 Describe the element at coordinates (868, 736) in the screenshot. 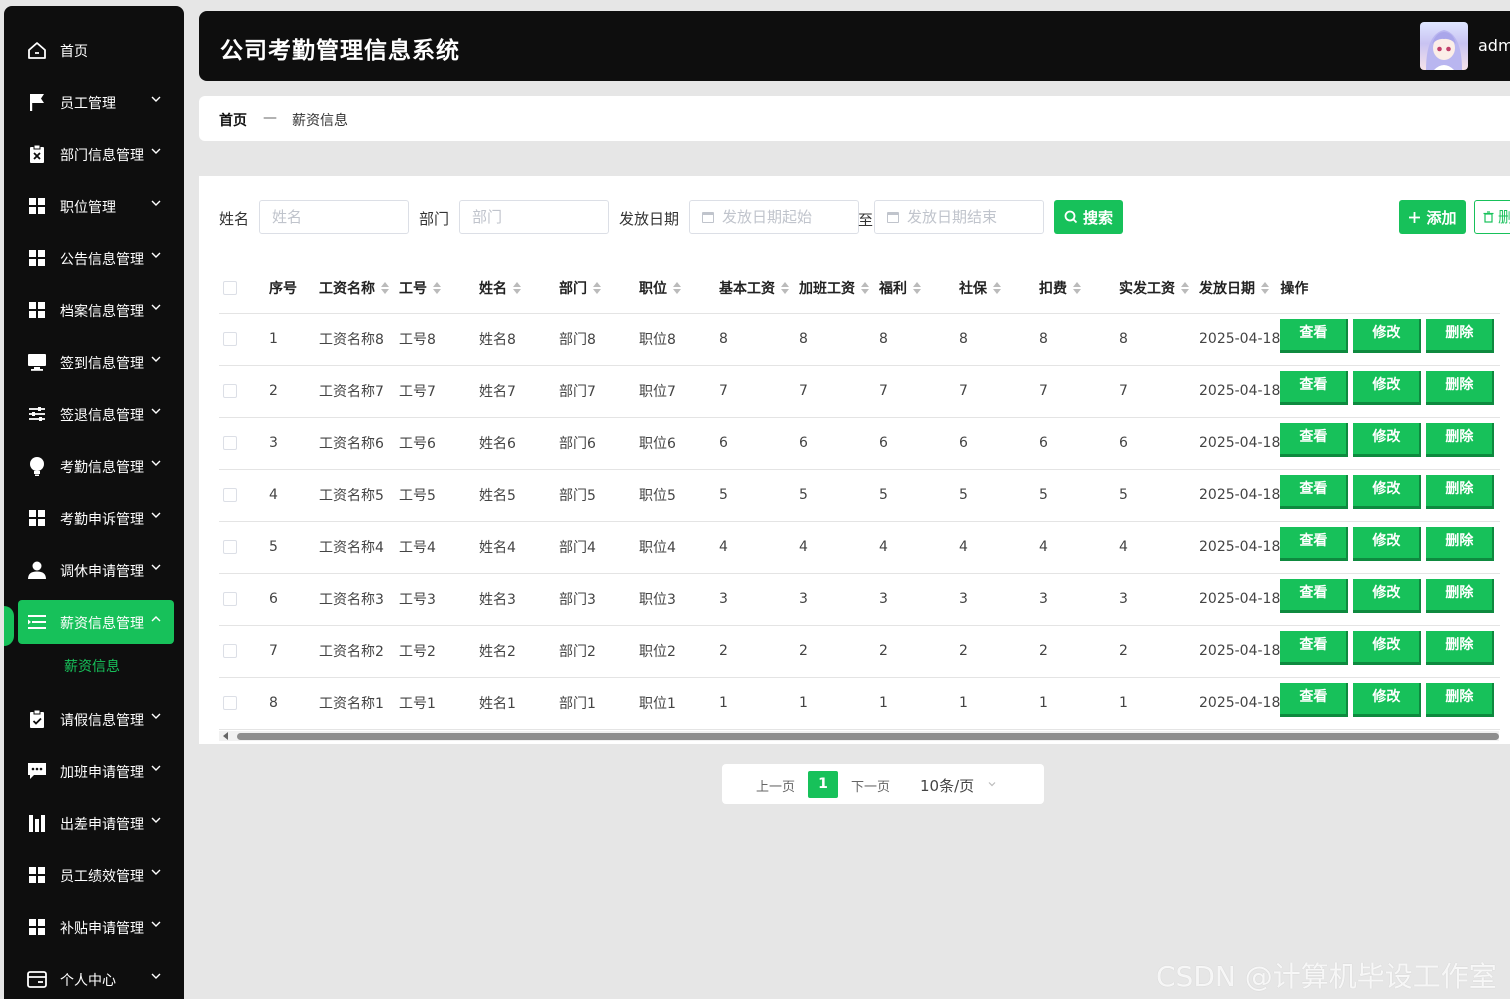

I see `scrollbar-thumb` at that location.